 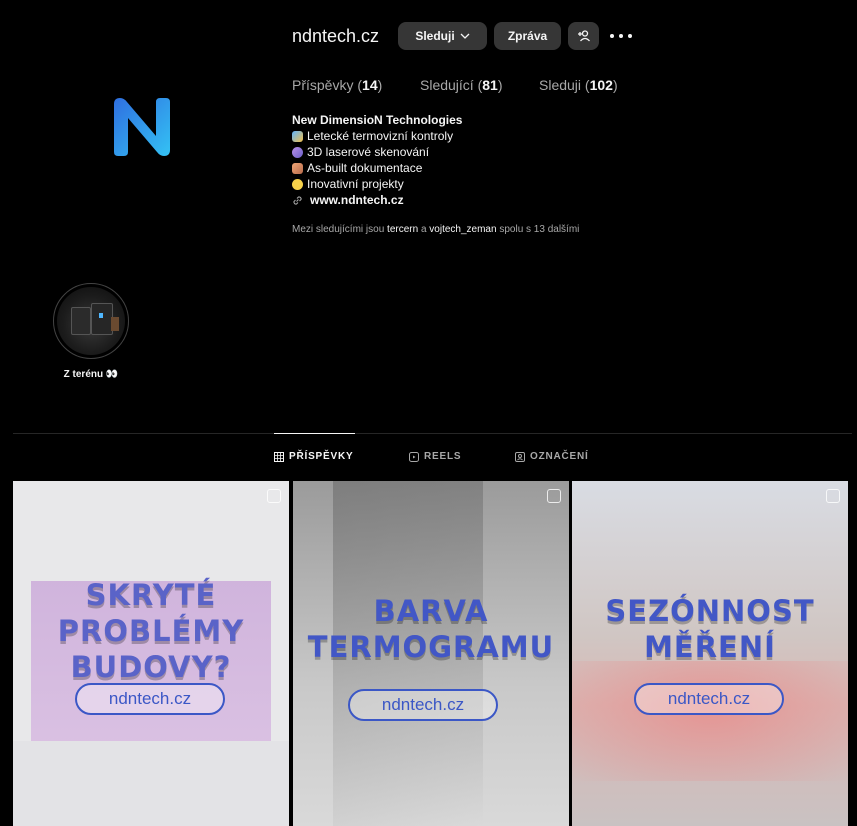 I want to click on lightbulb-emoji-icon, so click(x=297, y=184).